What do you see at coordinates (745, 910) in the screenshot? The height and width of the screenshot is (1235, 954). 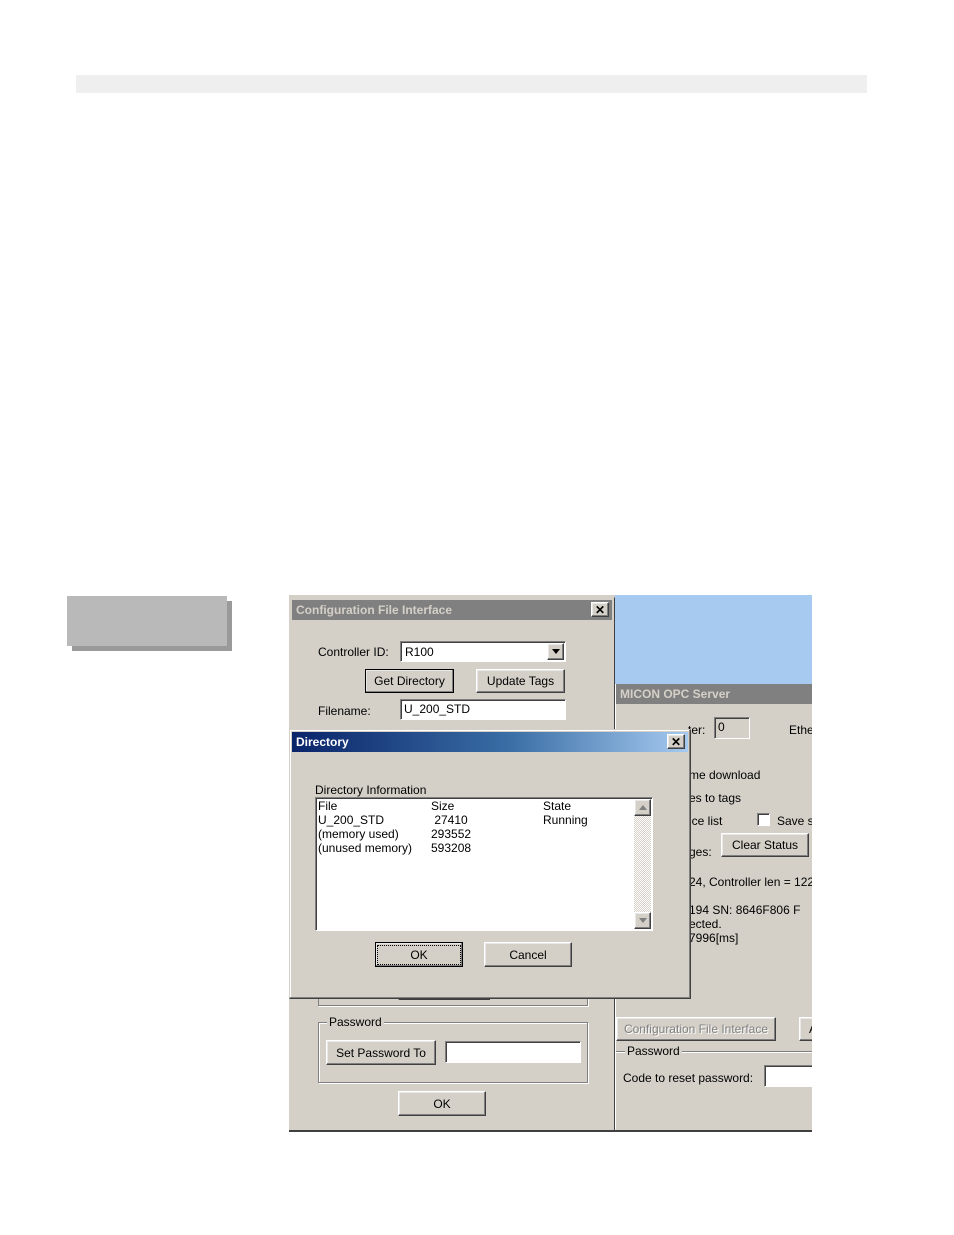 I see `status-line-2: 194 SN: 8646F806 F` at bounding box center [745, 910].